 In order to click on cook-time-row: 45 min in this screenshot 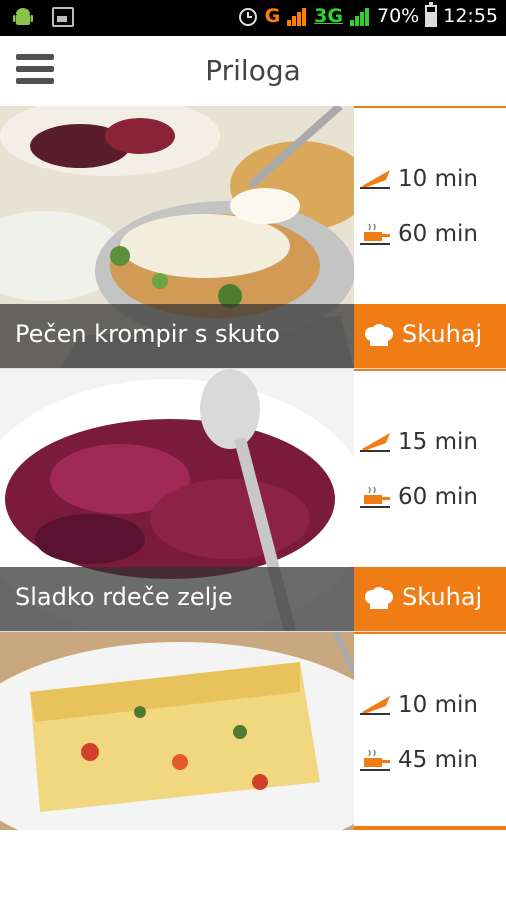, I will do `click(419, 760)`.